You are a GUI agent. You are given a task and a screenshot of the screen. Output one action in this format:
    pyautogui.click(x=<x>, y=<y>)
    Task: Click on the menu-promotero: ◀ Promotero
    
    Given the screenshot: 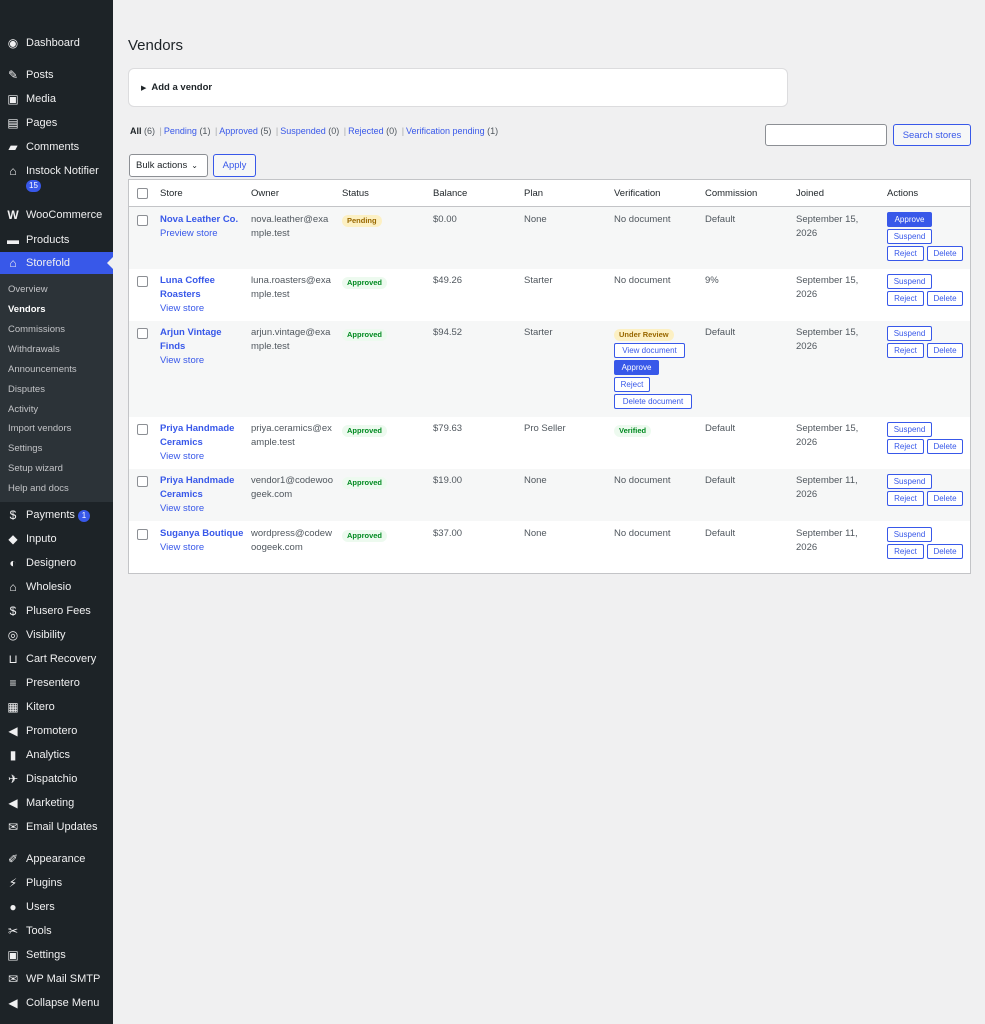 What is the action you would take?
    pyautogui.click(x=56, y=731)
    